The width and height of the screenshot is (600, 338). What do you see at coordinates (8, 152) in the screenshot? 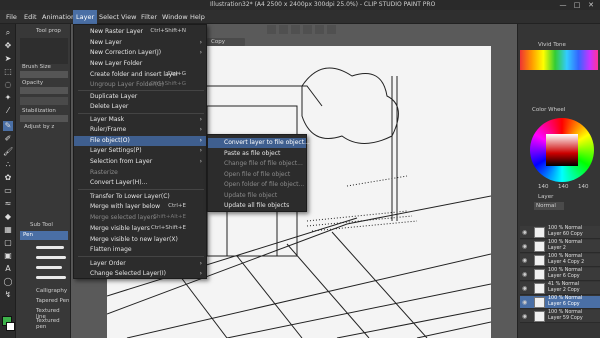
I see `brush-icon: 🖌` at bounding box center [8, 152].